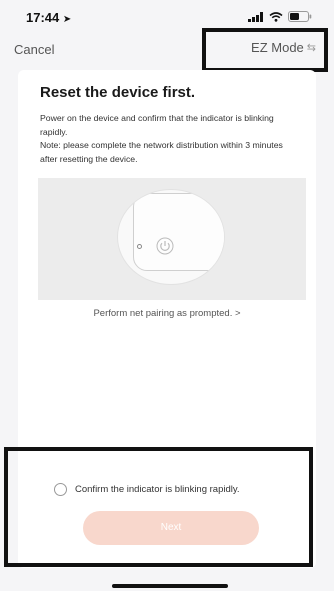 This screenshot has width=334, height=591. What do you see at coordinates (167, 313) in the screenshot?
I see `net-pairing-link: Perform net pairing as prompted. >` at bounding box center [167, 313].